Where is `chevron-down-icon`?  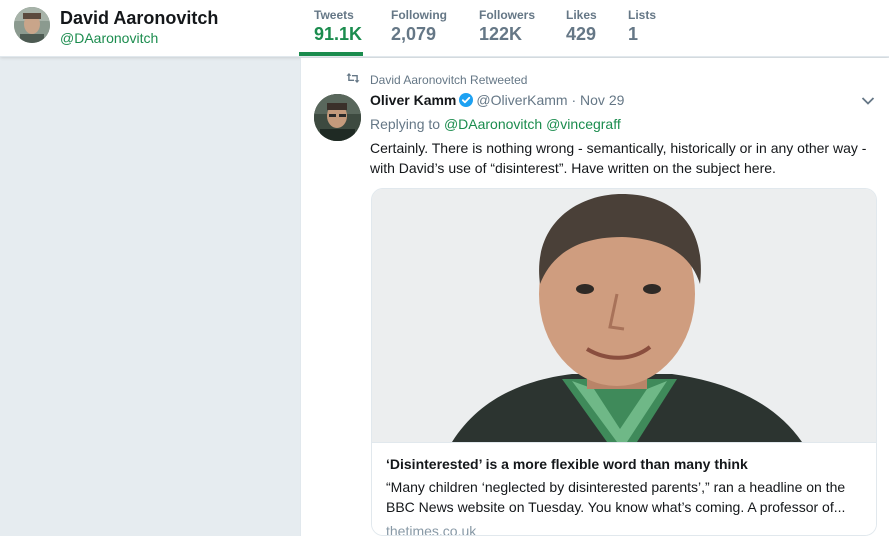
chevron-down-icon is located at coordinates (868, 101).